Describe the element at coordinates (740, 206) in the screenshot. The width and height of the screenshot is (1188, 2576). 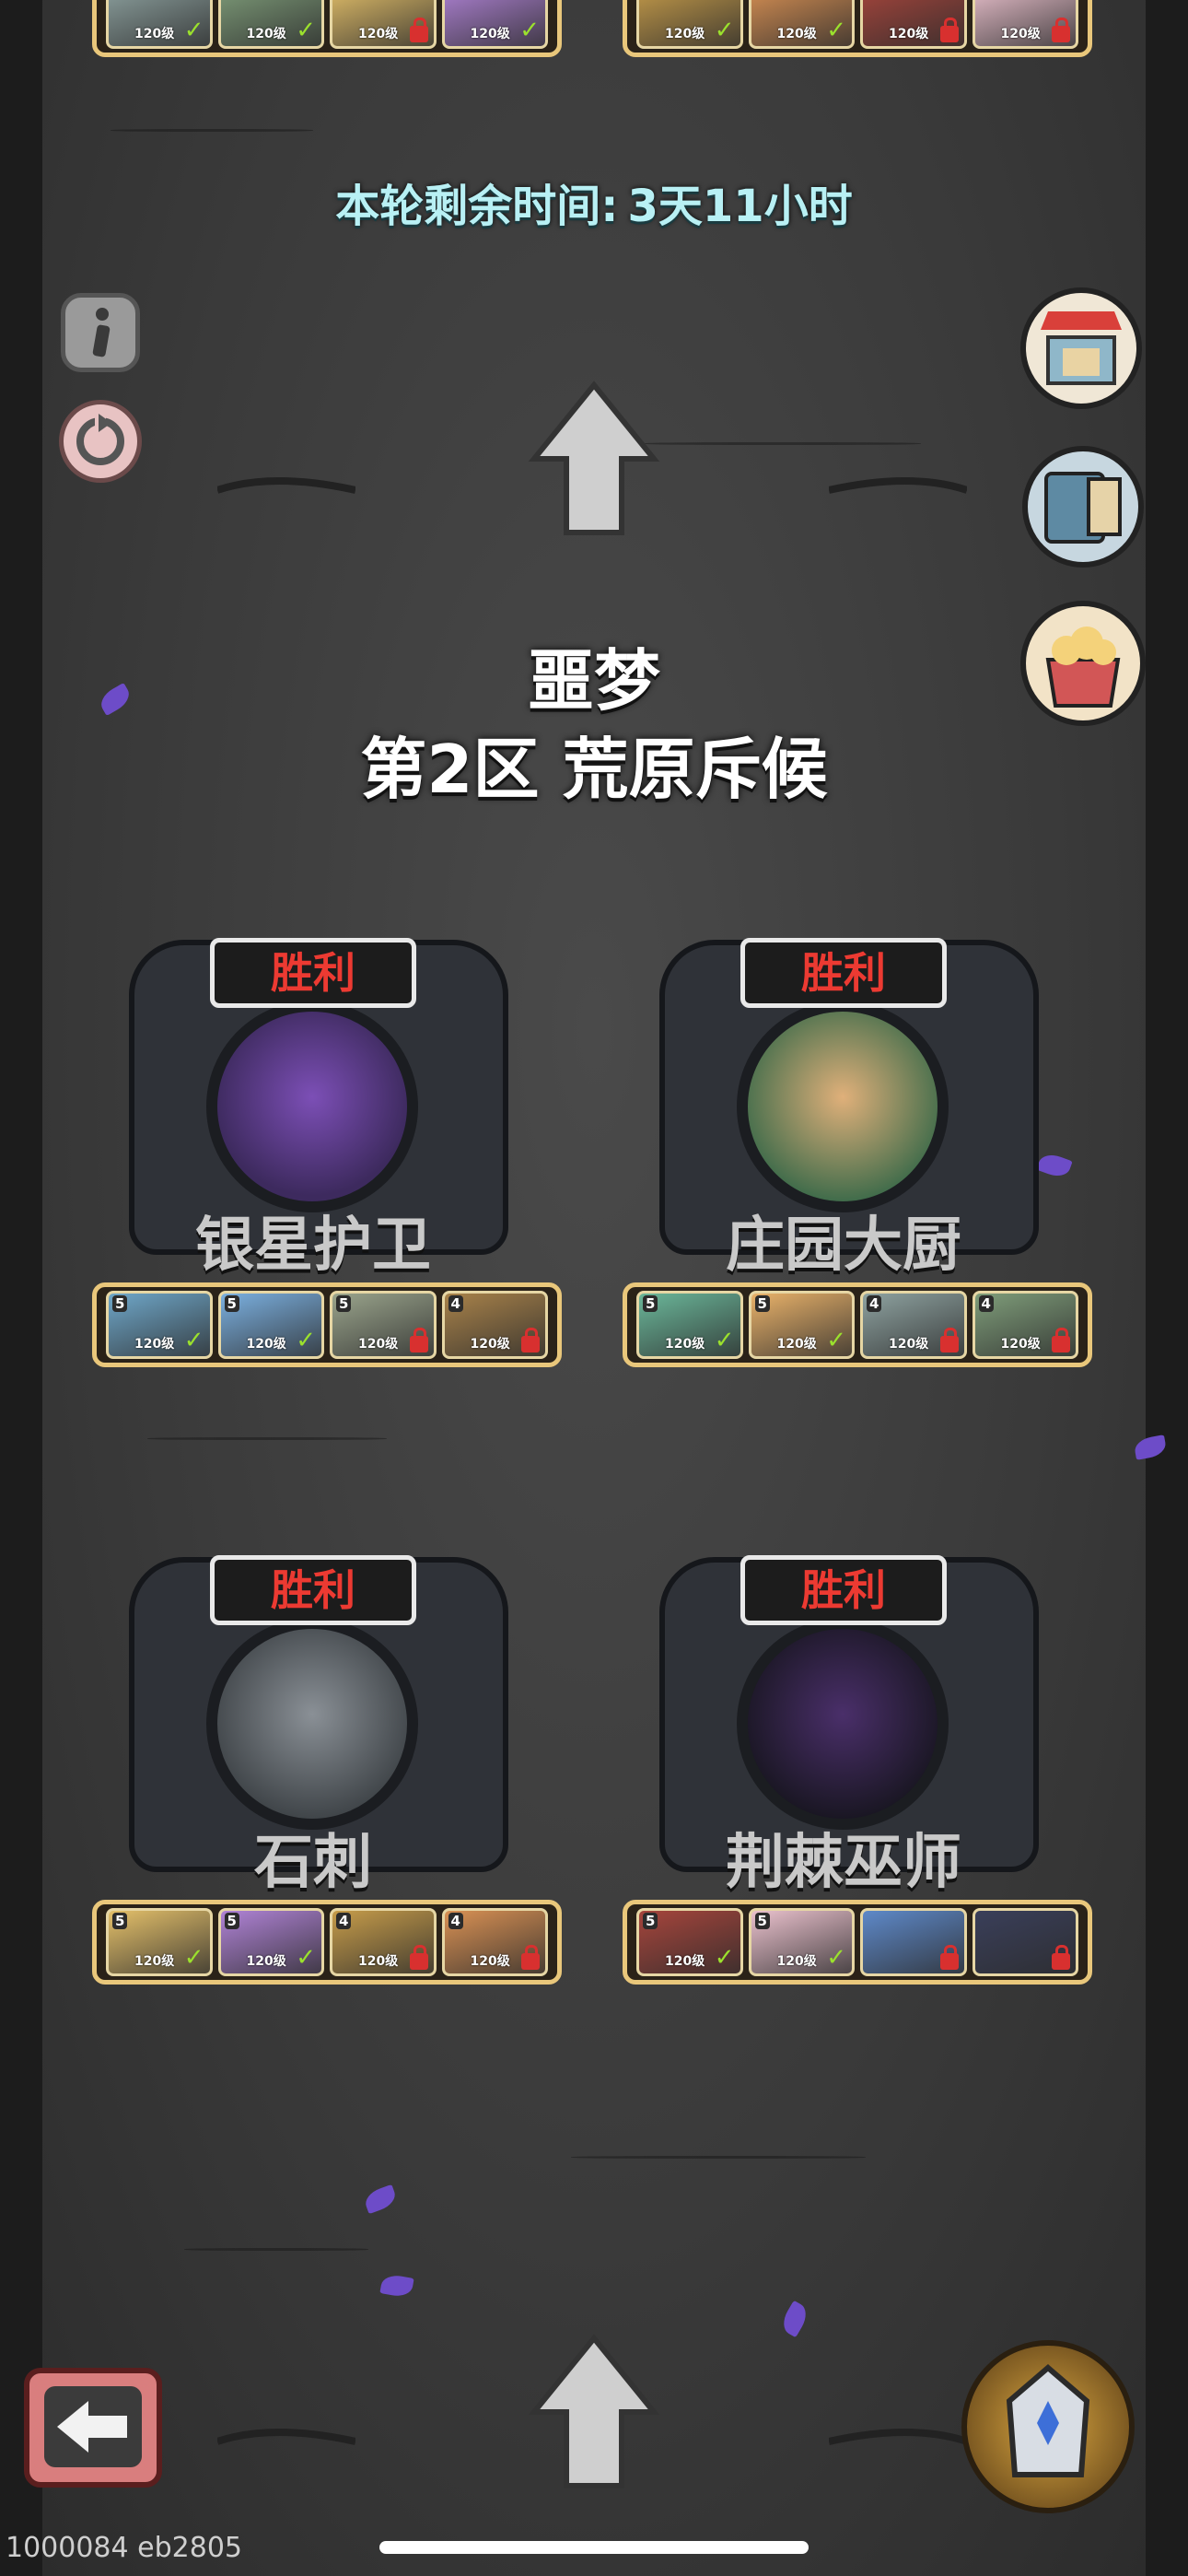
I see `timer-value: 3天11小时` at that location.